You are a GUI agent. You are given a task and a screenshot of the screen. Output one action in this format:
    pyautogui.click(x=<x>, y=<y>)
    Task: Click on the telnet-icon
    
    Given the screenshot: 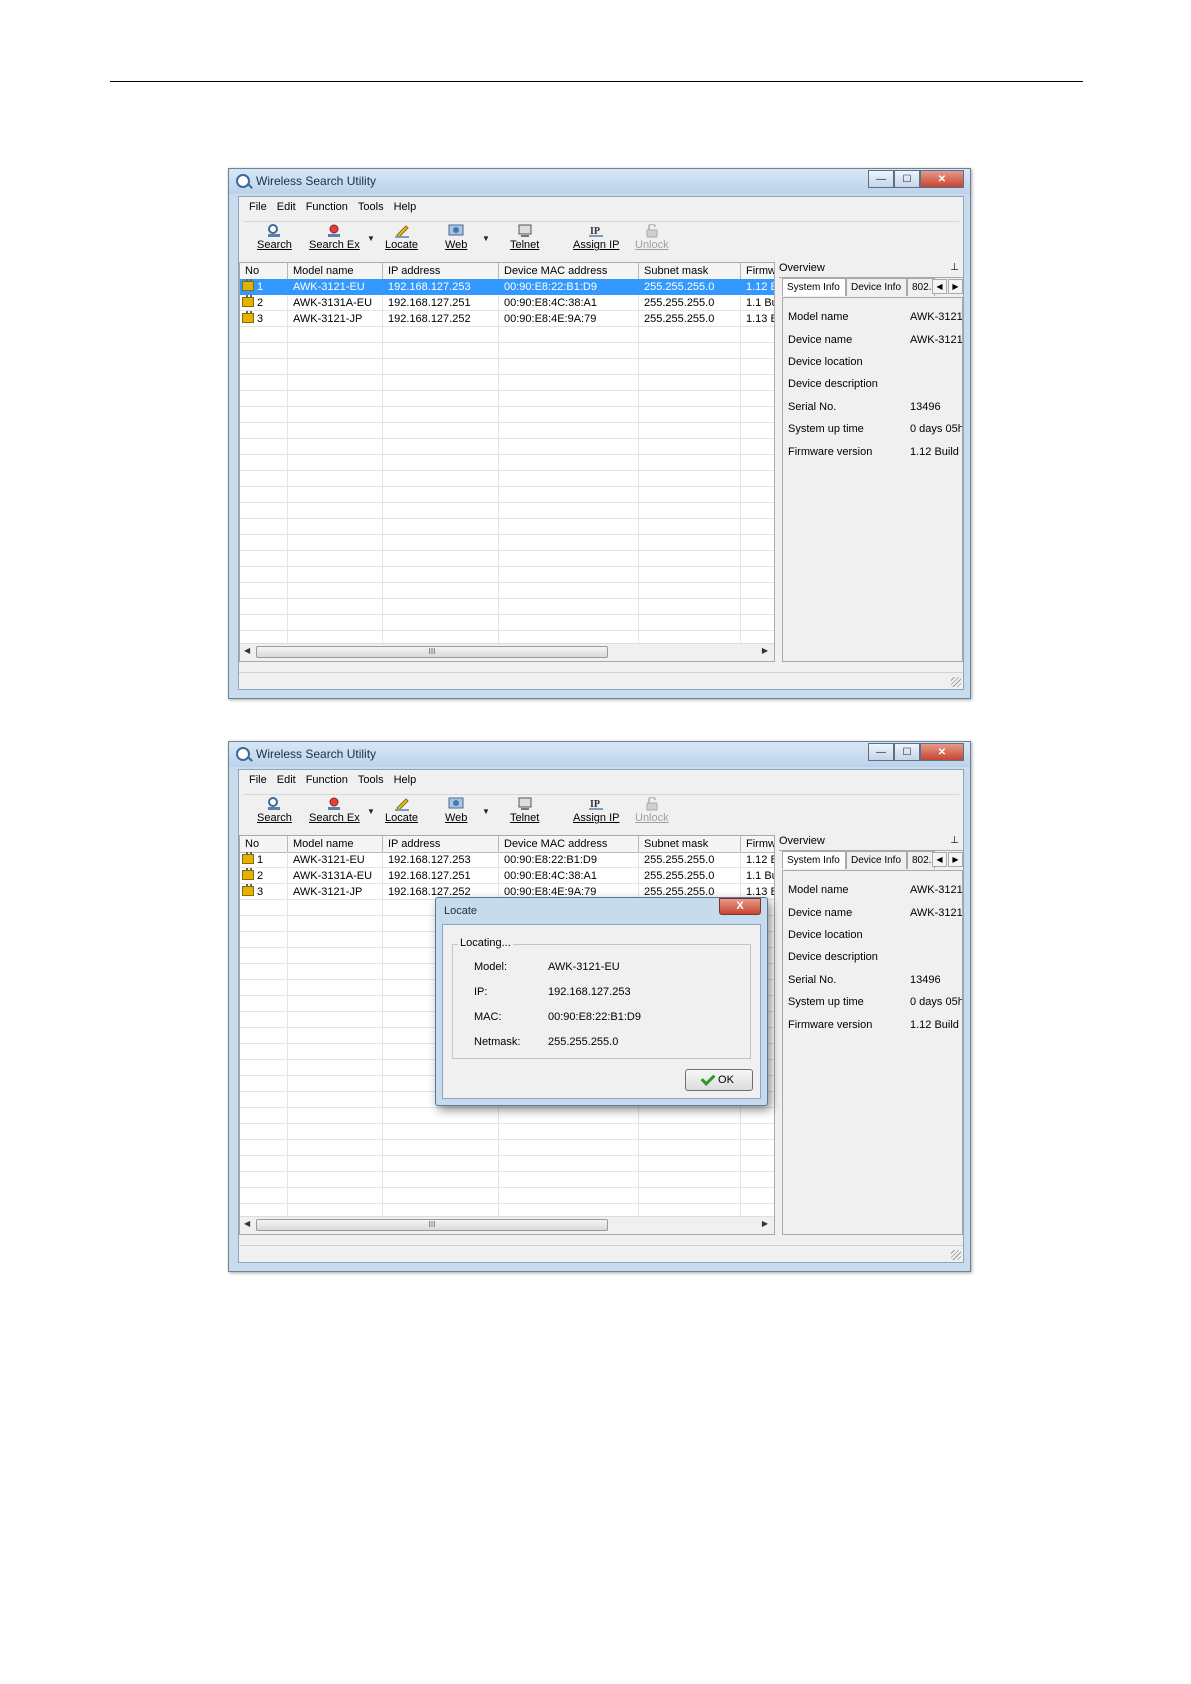 What is the action you would take?
    pyautogui.click(x=525, y=231)
    